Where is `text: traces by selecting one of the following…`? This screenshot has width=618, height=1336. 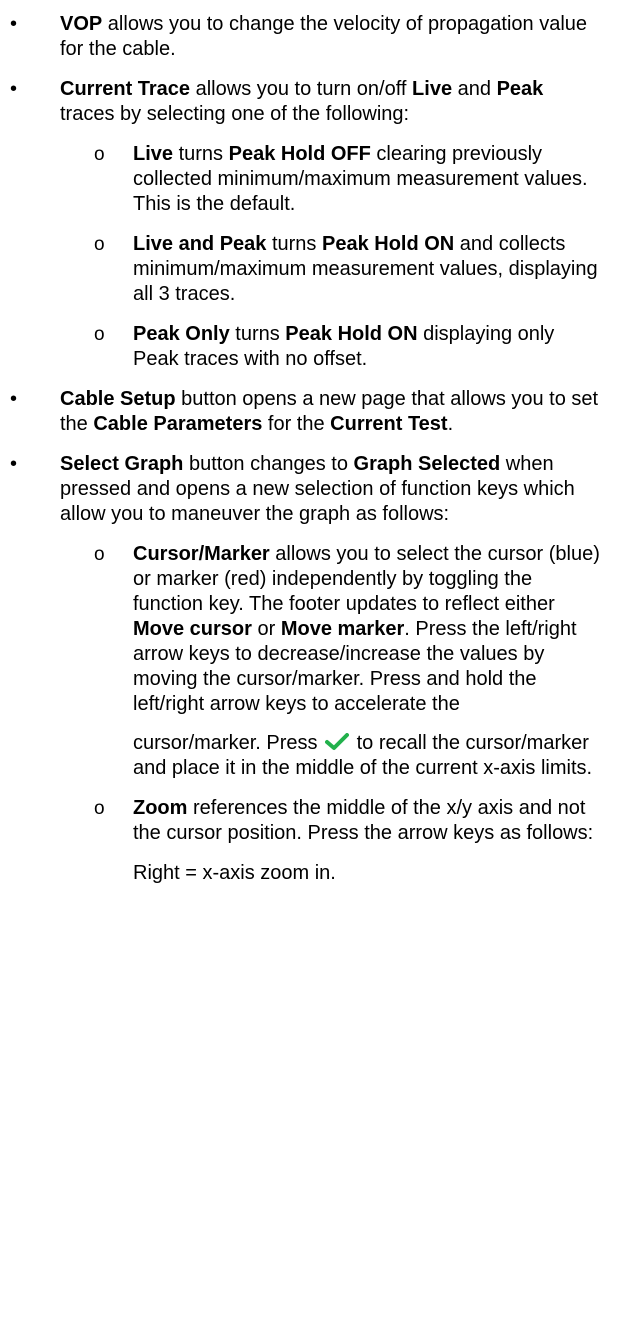
text: traces by selecting one of the following… is located at coordinates (235, 114).